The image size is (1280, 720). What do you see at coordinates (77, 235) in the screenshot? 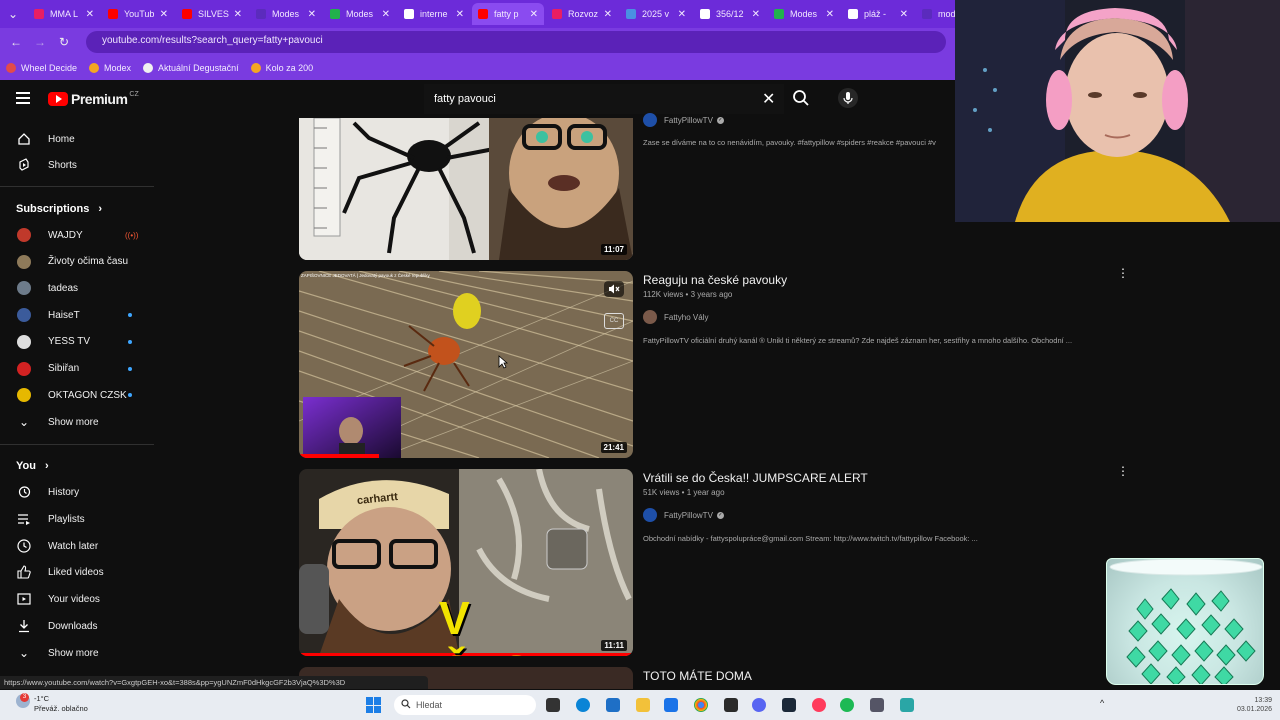
I see `sidebar-subscription-item: WAJDY ((•))` at bounding box center [77, 235].